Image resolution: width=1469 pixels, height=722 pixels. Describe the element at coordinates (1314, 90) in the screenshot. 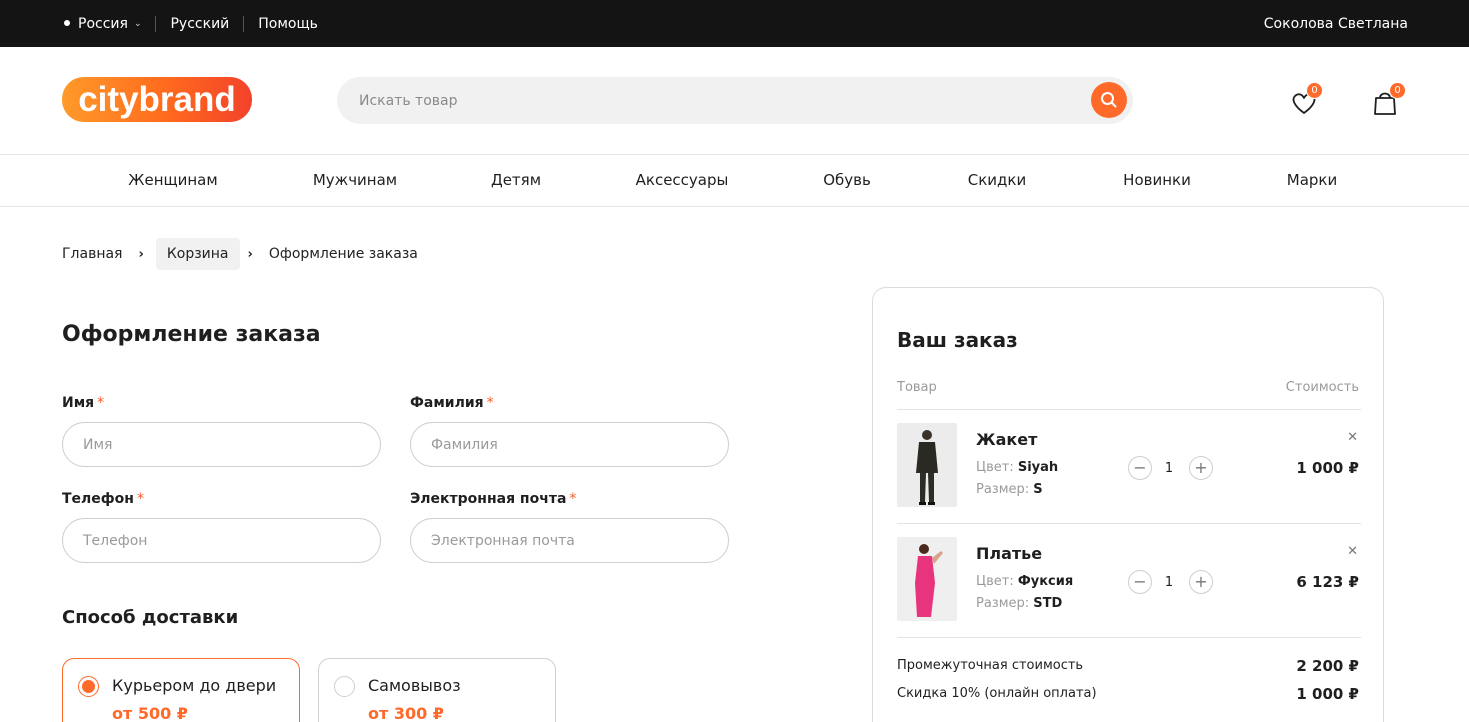

I see `wishlist-count-badge: 0` at that location.